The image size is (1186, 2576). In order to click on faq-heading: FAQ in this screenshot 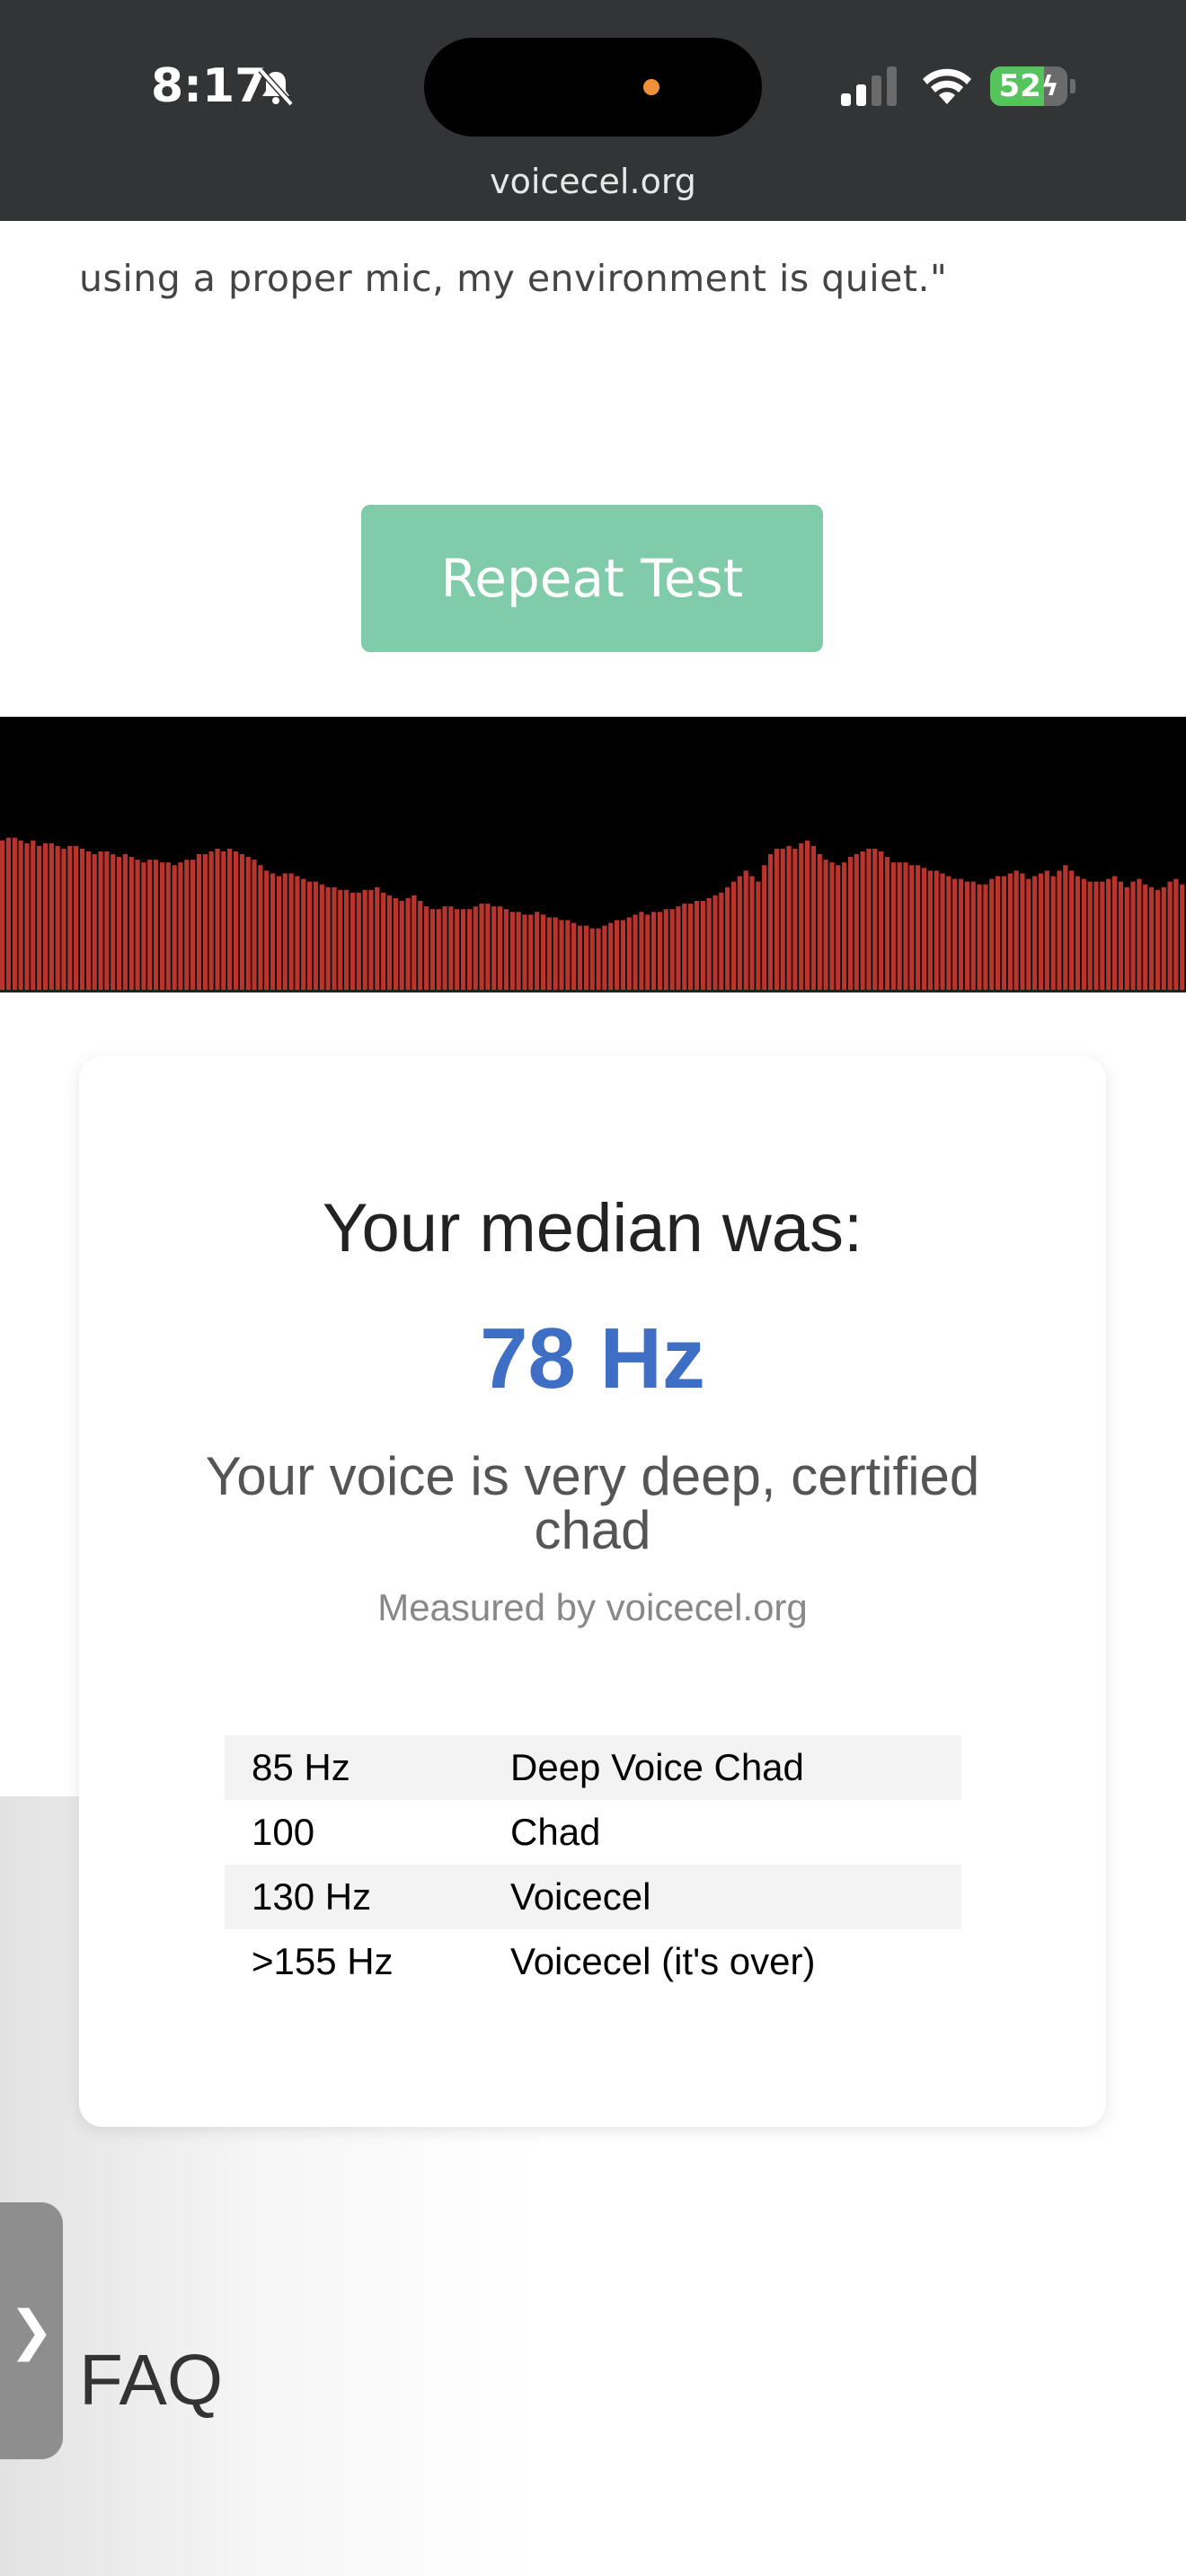, I will do `click(151, 2380)`.